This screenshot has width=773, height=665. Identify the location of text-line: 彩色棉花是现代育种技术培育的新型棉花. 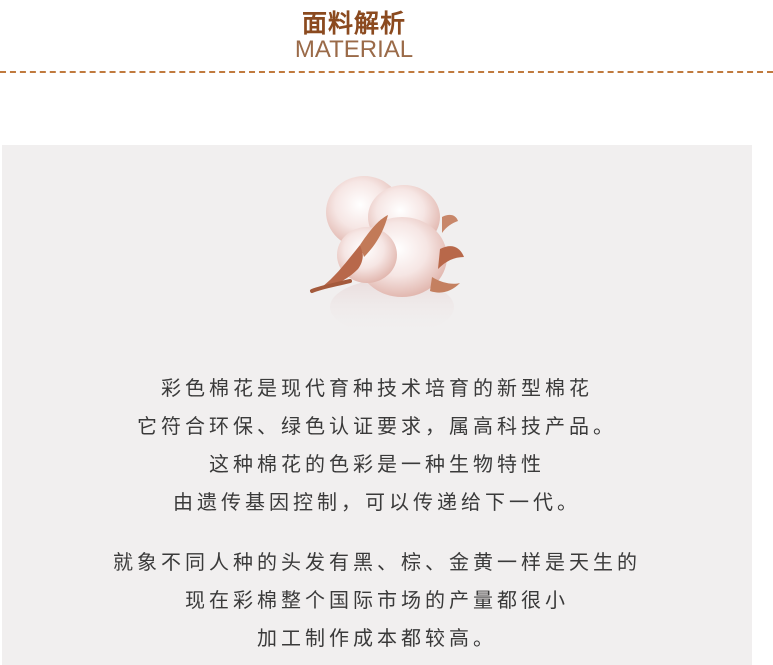
(377, 388).